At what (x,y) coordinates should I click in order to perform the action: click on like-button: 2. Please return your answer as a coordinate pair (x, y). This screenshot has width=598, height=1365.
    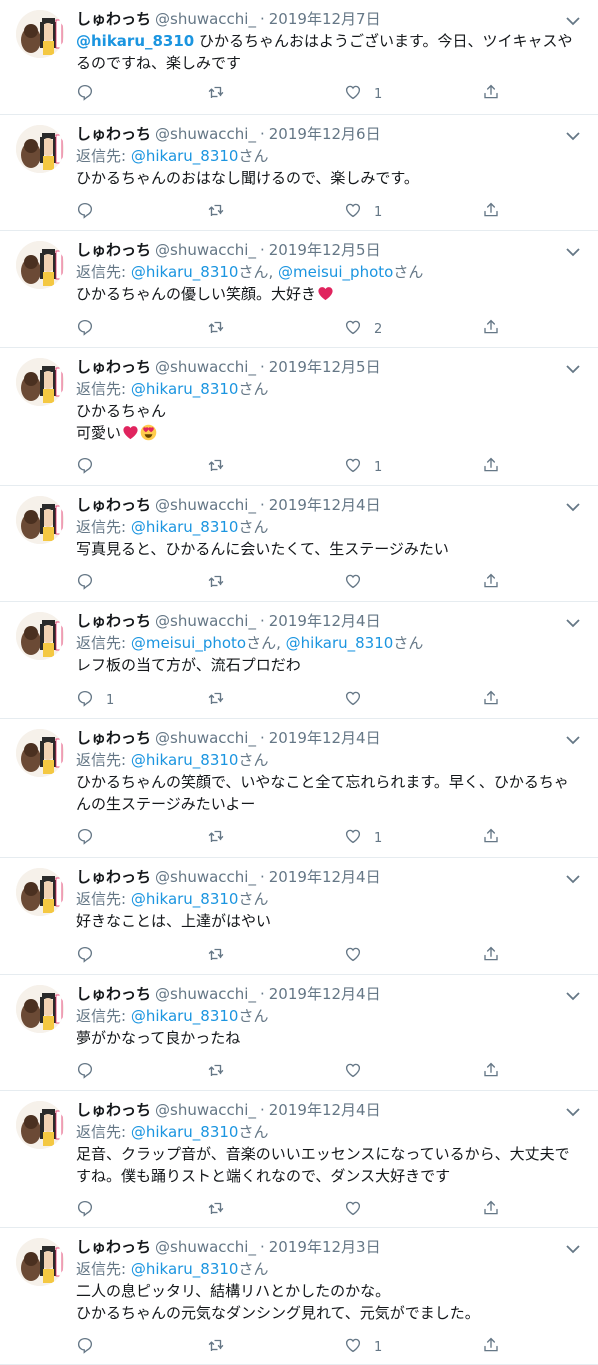
    Looking at the image, I should click on (363, 329).